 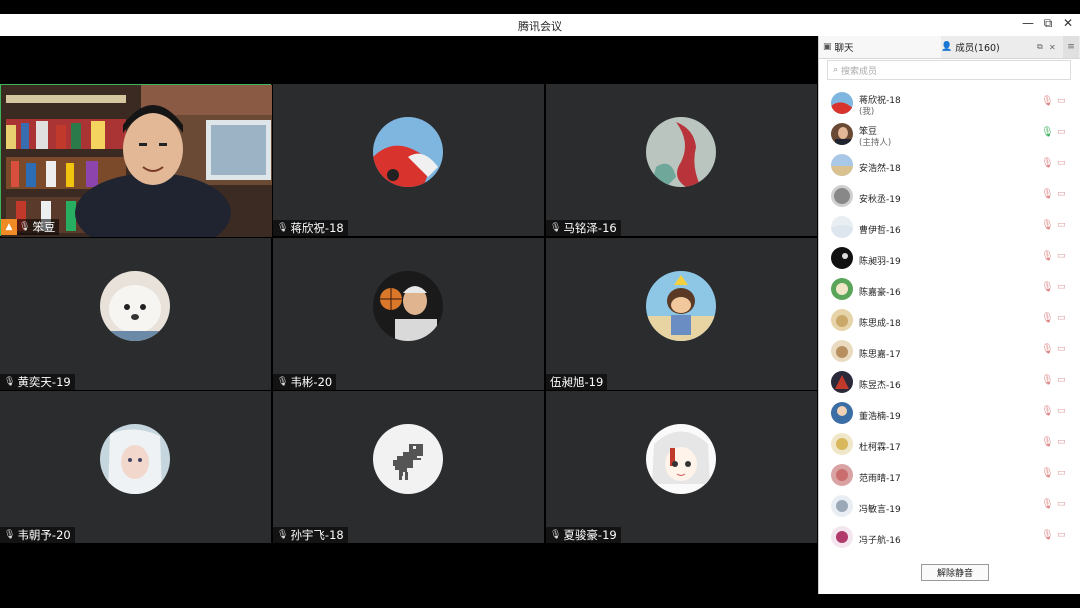 What do you see at coordinates (949, 536) in the screenshot?
I see `list-item: 冯子航-16 🎙 ▭` at bounding box center [949, 536].